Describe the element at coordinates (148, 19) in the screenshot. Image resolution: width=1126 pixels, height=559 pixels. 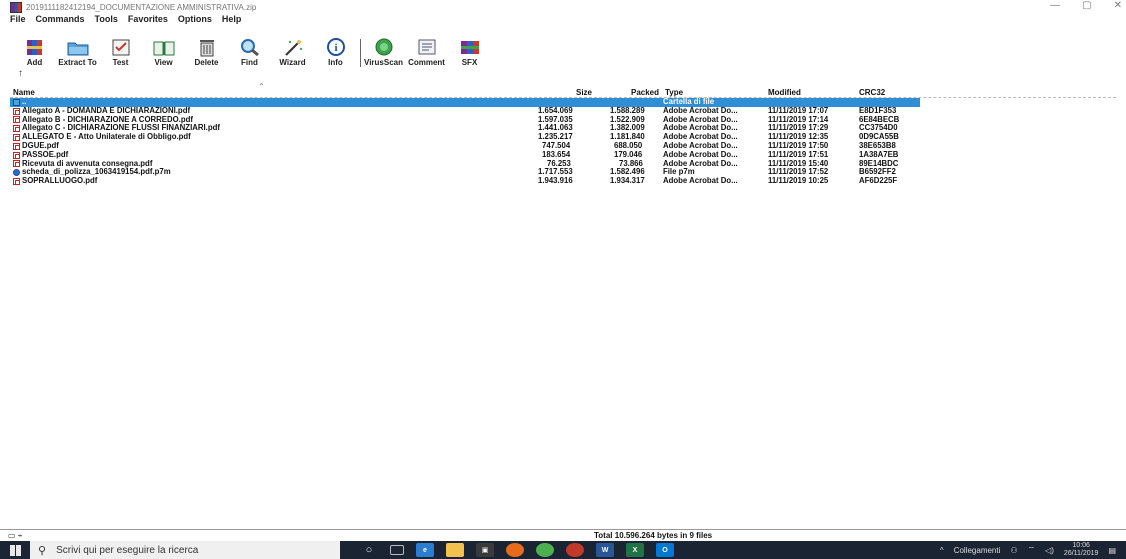
I see `menu-favorites: Favorites` at that location.